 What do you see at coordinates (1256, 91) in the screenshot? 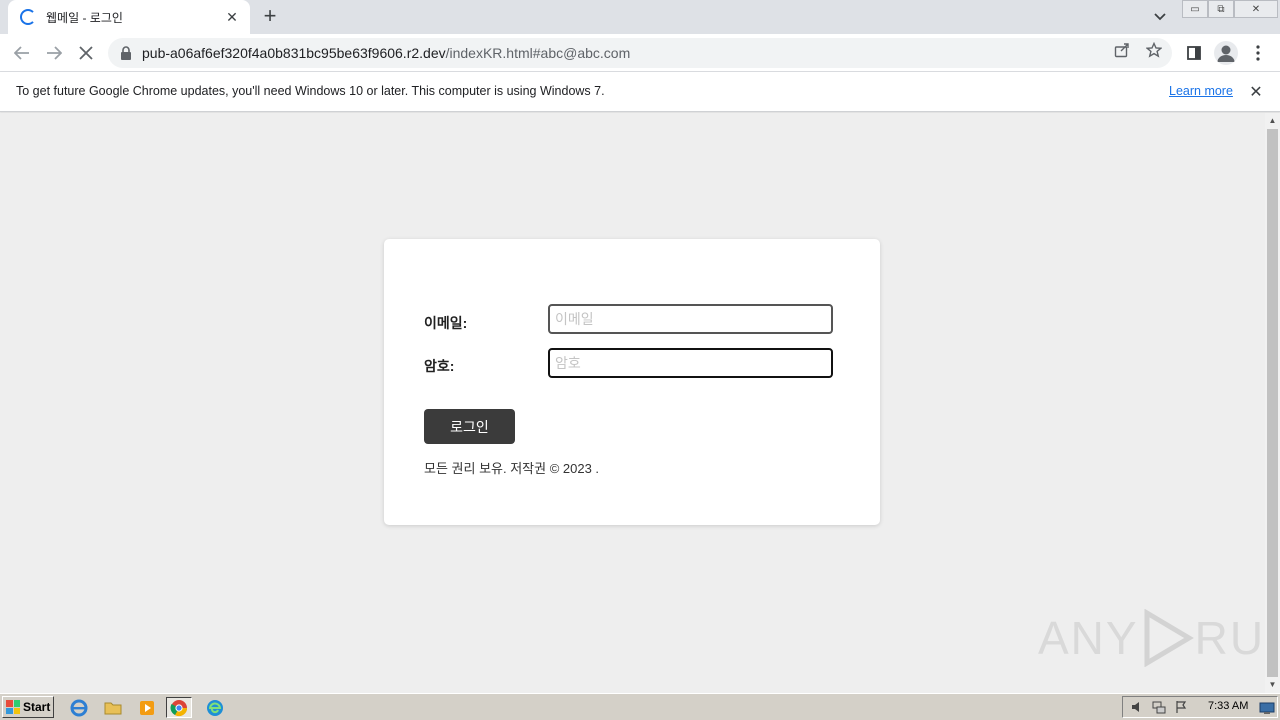
I see `infobar-close-icon: ✕` at bounding box center [1256, 91].